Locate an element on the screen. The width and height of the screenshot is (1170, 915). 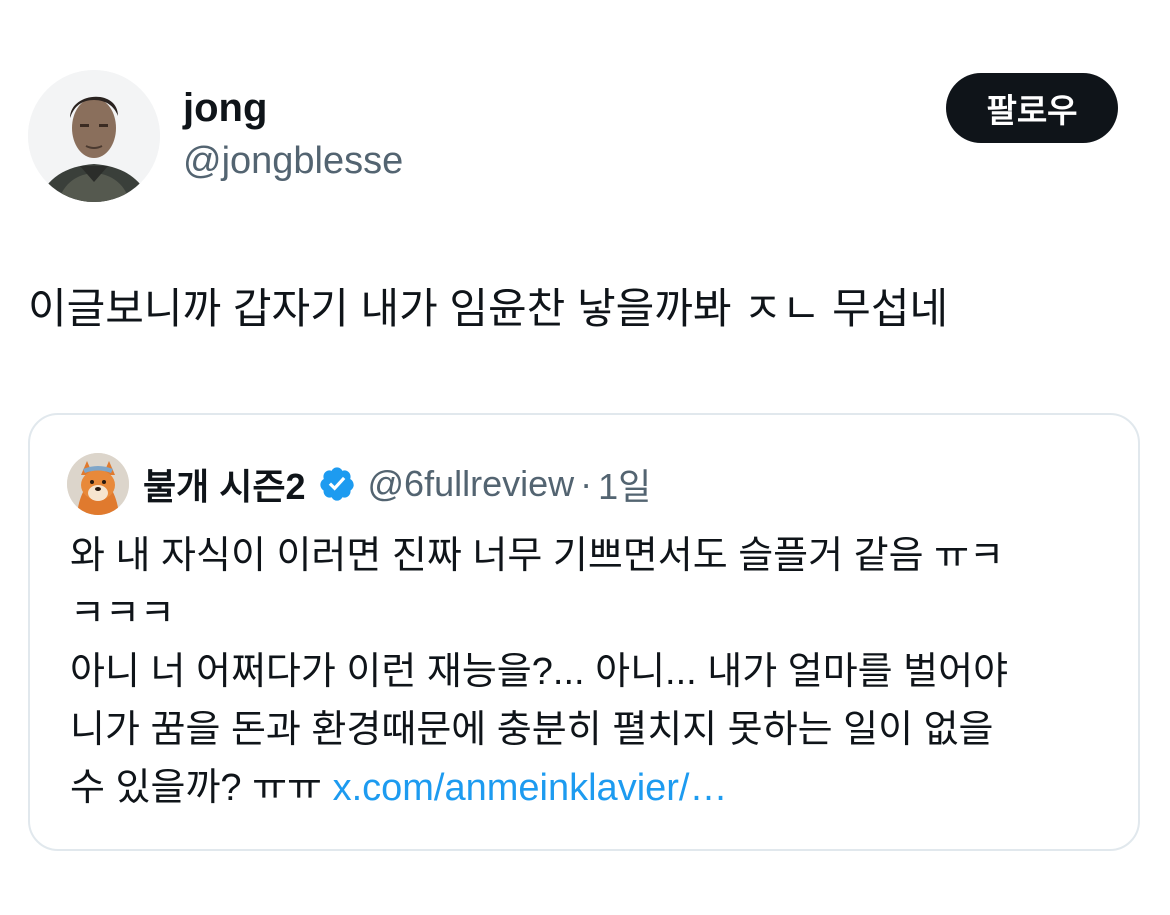
tweet-header: jong @jongblesse 팔로우 is located at coordinates (585, 136).